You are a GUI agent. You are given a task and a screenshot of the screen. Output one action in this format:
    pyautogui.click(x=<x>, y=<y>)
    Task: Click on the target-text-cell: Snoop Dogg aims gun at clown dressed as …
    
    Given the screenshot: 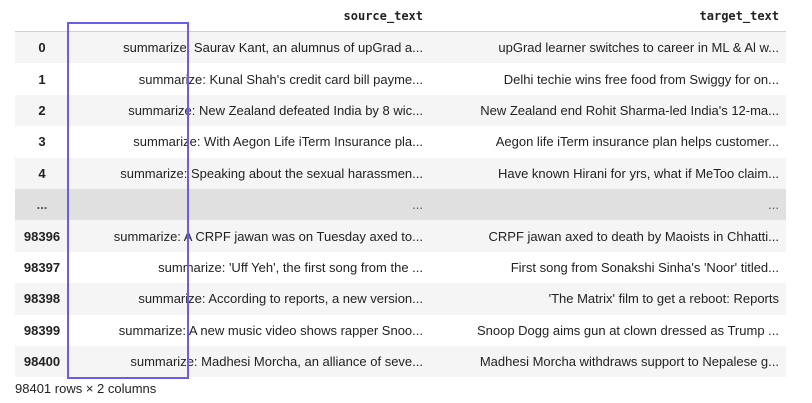 What is the action you would take?
    pyautogui.click(x=627, y=330)
    